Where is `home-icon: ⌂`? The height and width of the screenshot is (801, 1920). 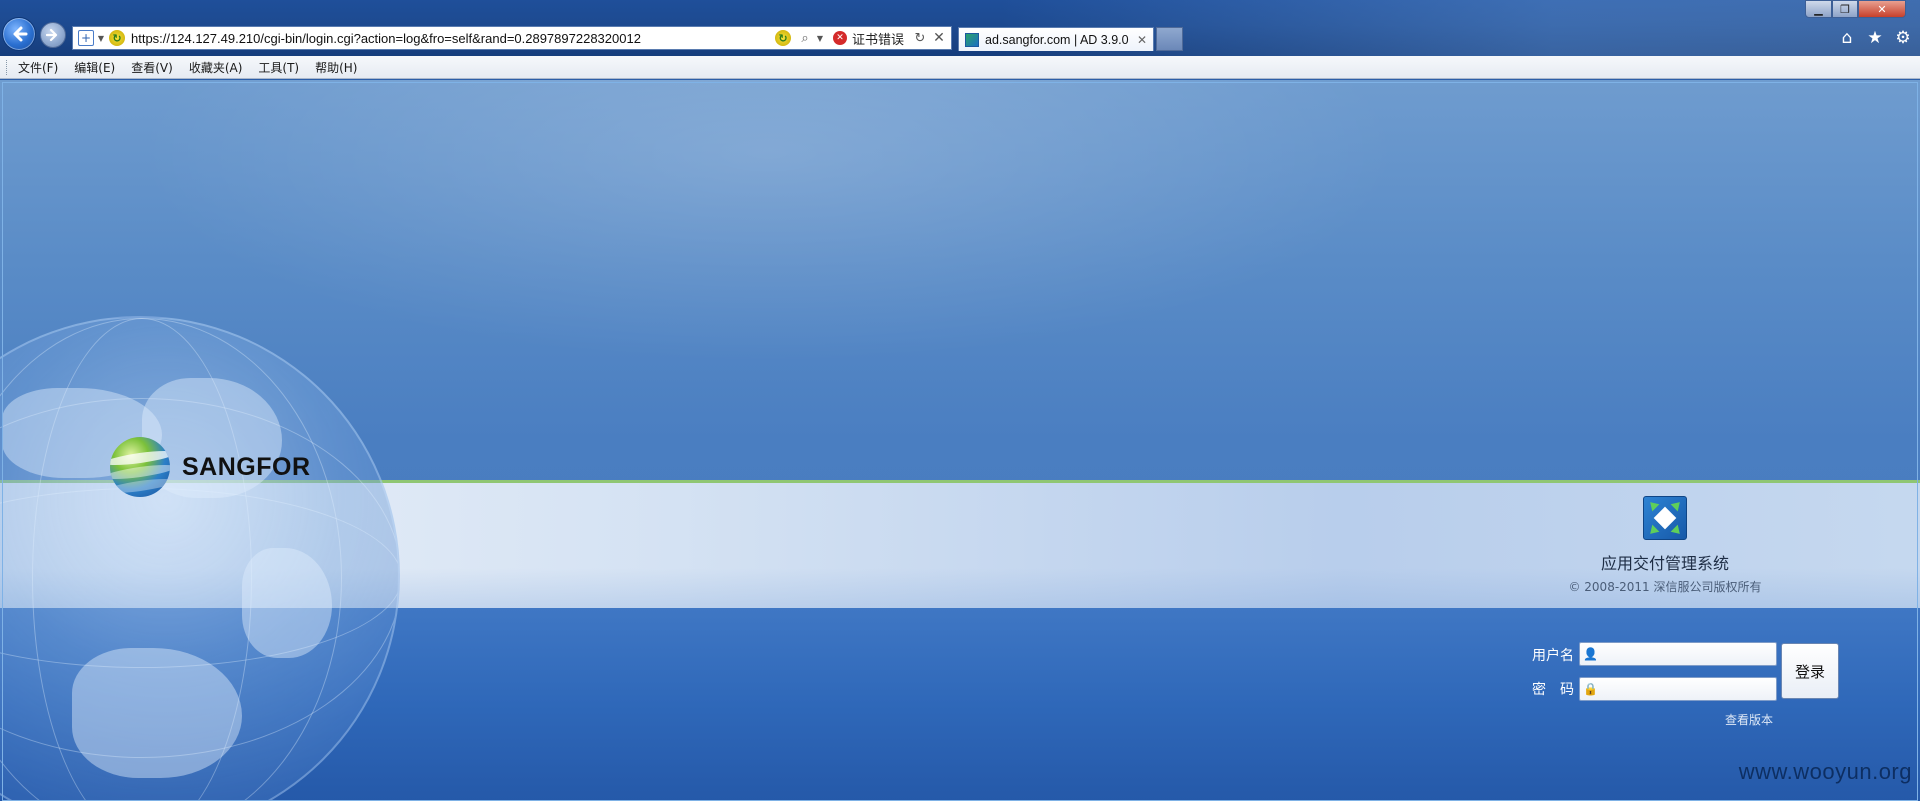
home-icon: ⌂ is located at coordinates (1847, 38).